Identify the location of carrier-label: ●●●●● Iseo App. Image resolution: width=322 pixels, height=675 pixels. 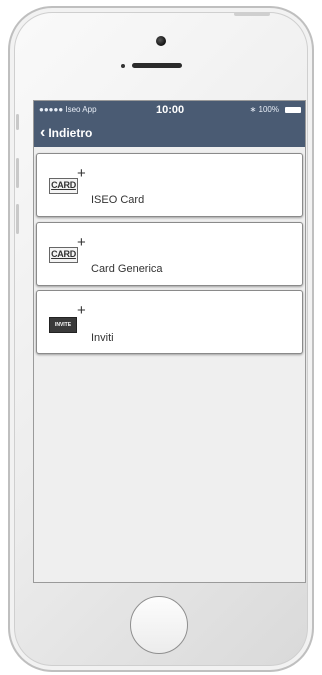
(68, 109).